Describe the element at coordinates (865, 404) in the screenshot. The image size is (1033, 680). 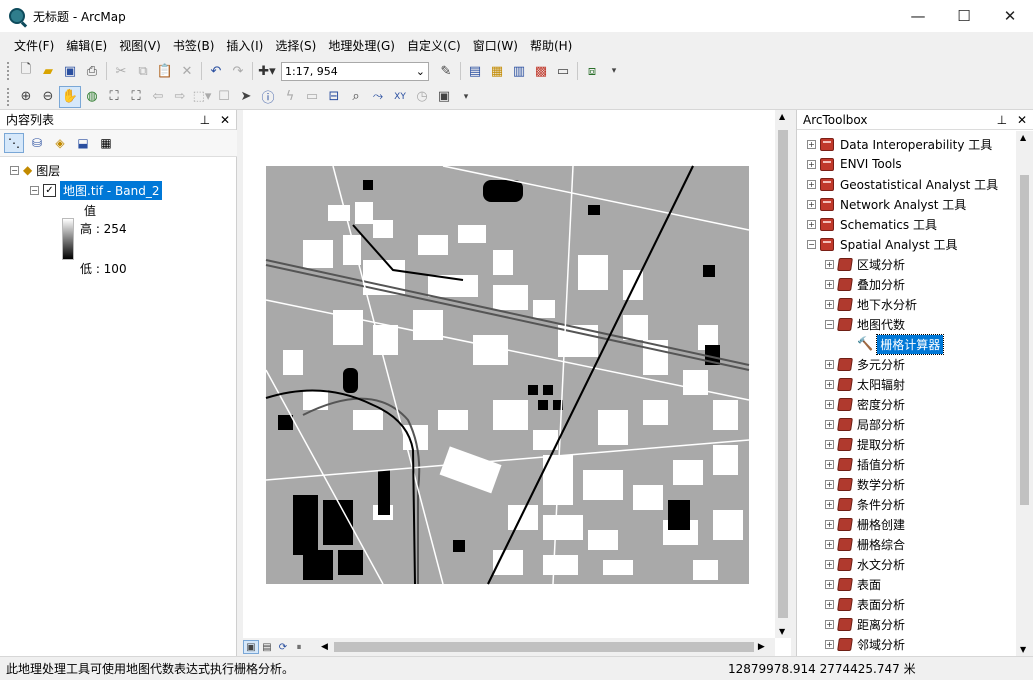
I see `toolset-density: + 密度分析` at that location.